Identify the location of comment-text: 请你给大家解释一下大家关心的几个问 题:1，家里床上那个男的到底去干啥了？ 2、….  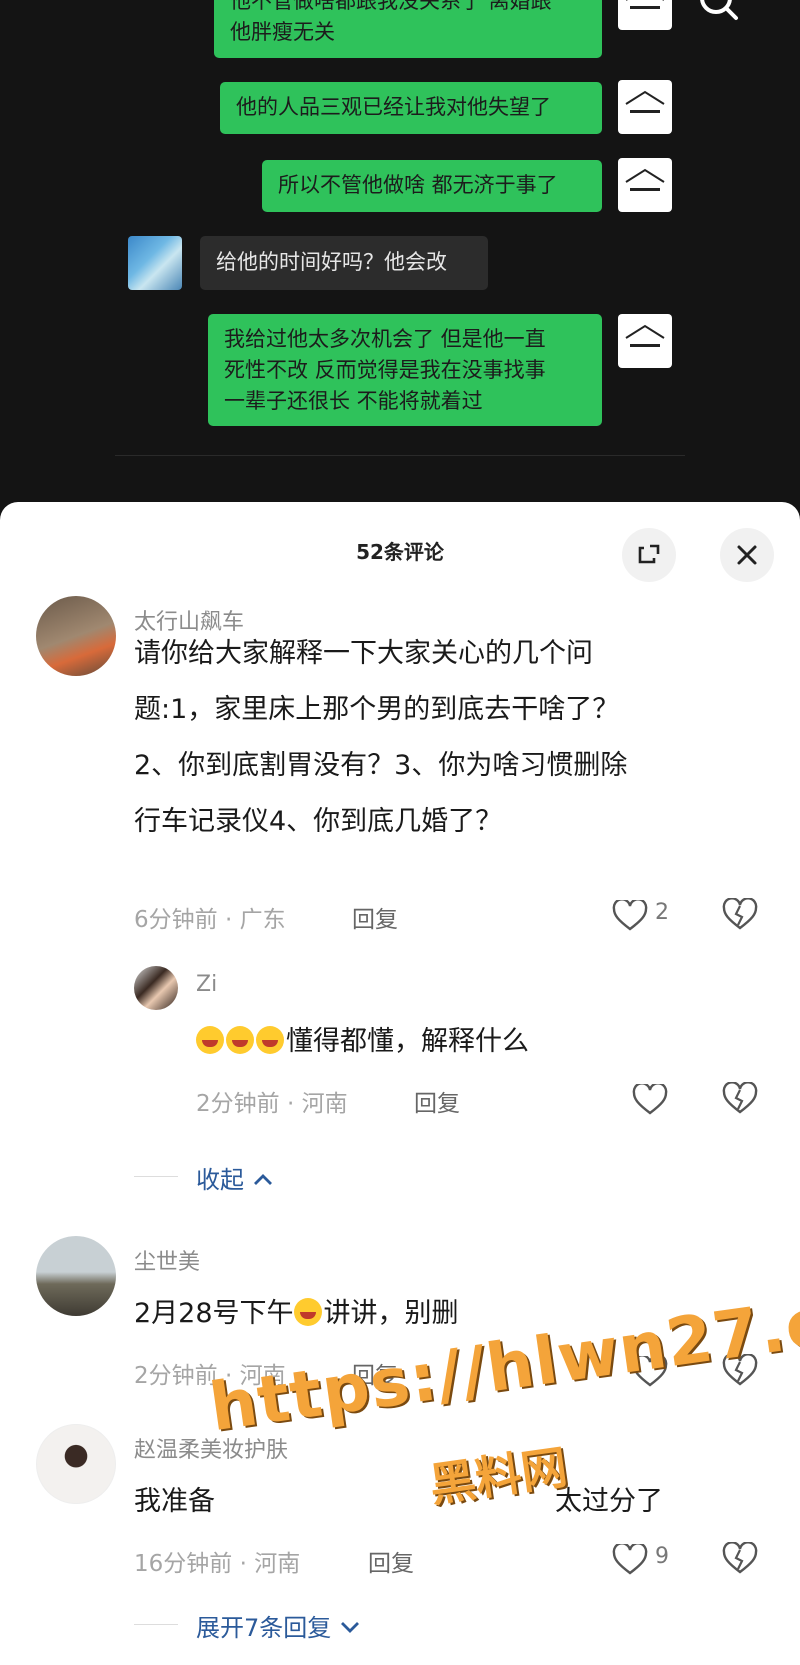
(381, 737).